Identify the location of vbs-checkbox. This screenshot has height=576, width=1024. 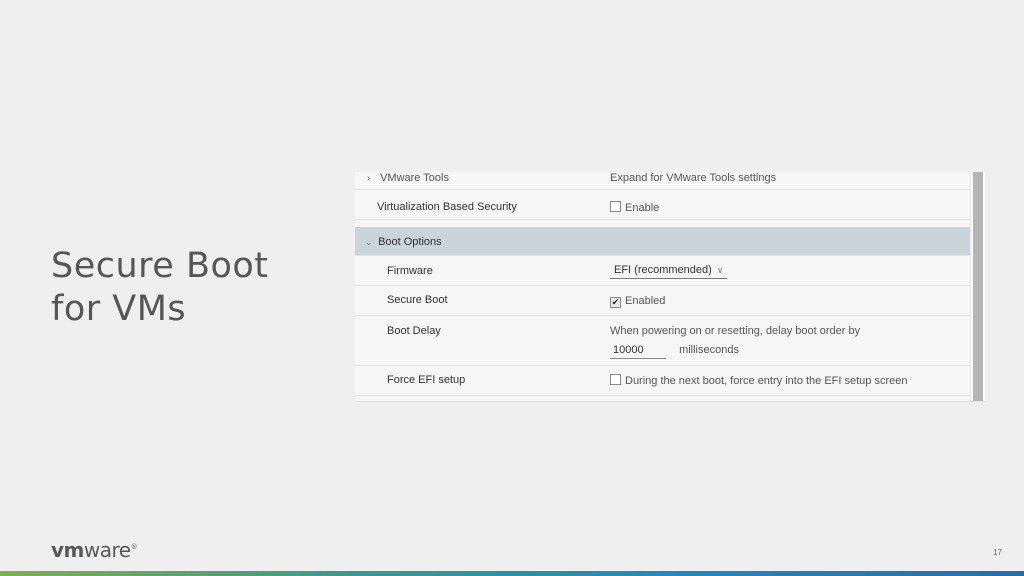
(615, 206).